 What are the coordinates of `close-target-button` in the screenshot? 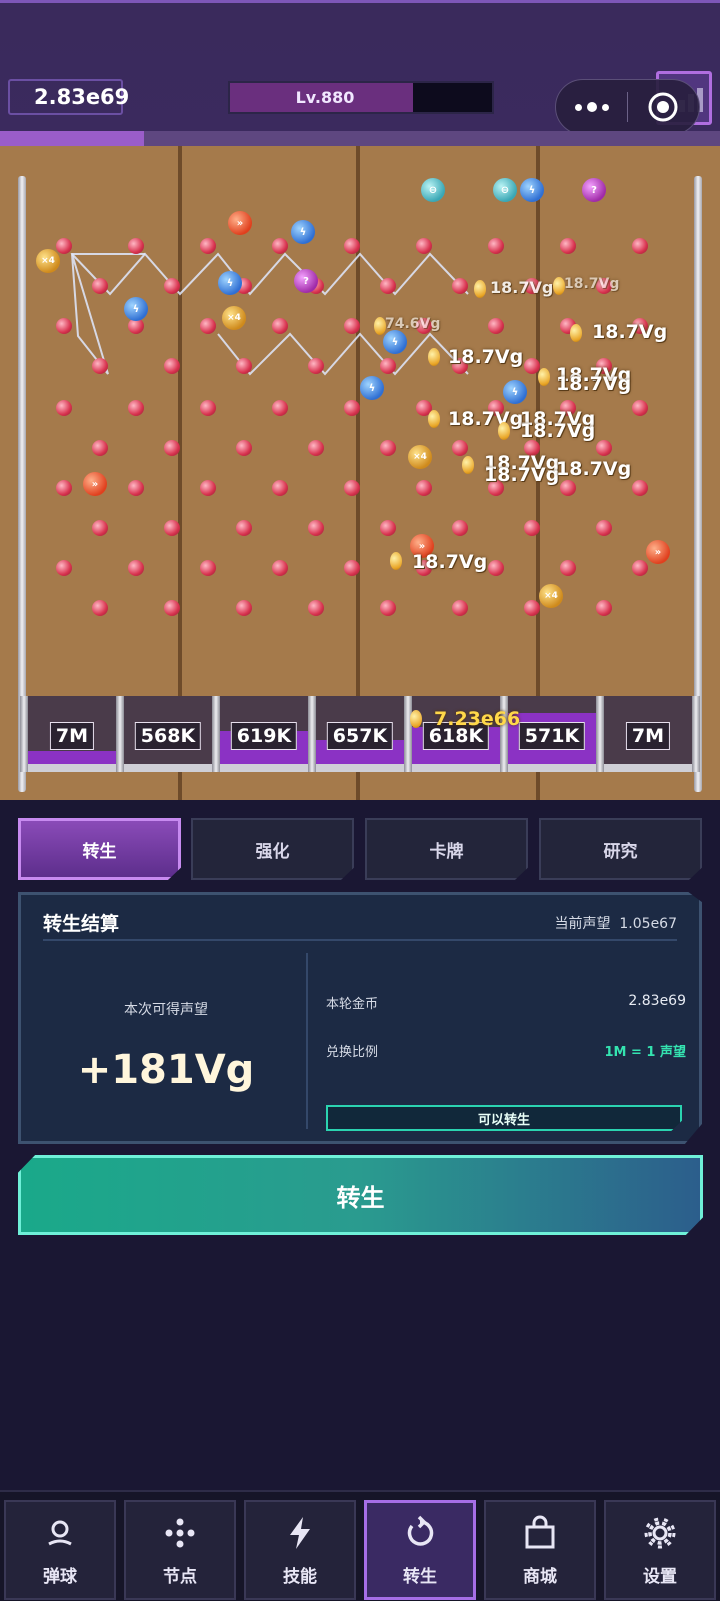 It's located at (663, 107).